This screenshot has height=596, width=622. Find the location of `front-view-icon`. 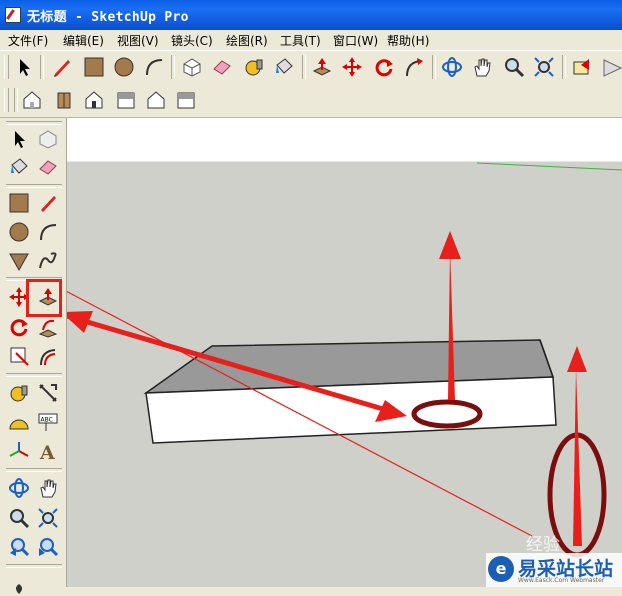

front-view-icon is located at coordinates (94, 100).